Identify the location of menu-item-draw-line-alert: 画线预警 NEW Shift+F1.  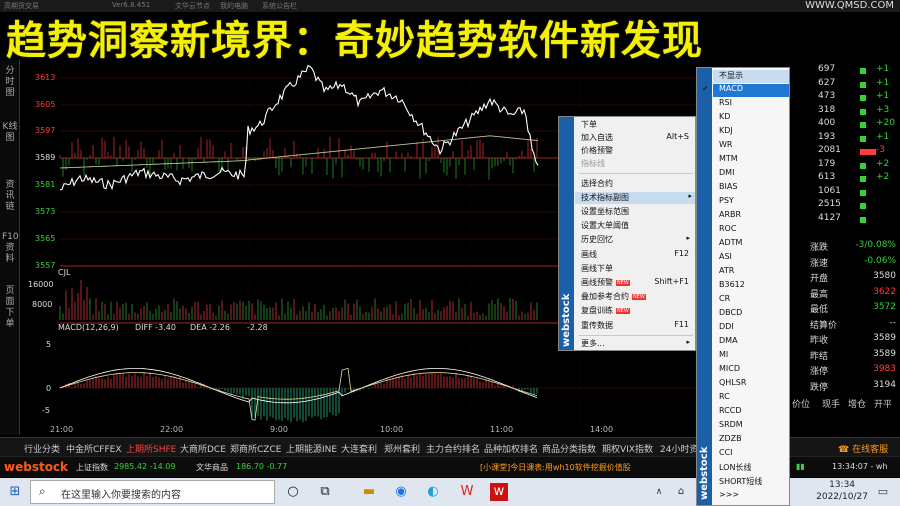
(637, 283).